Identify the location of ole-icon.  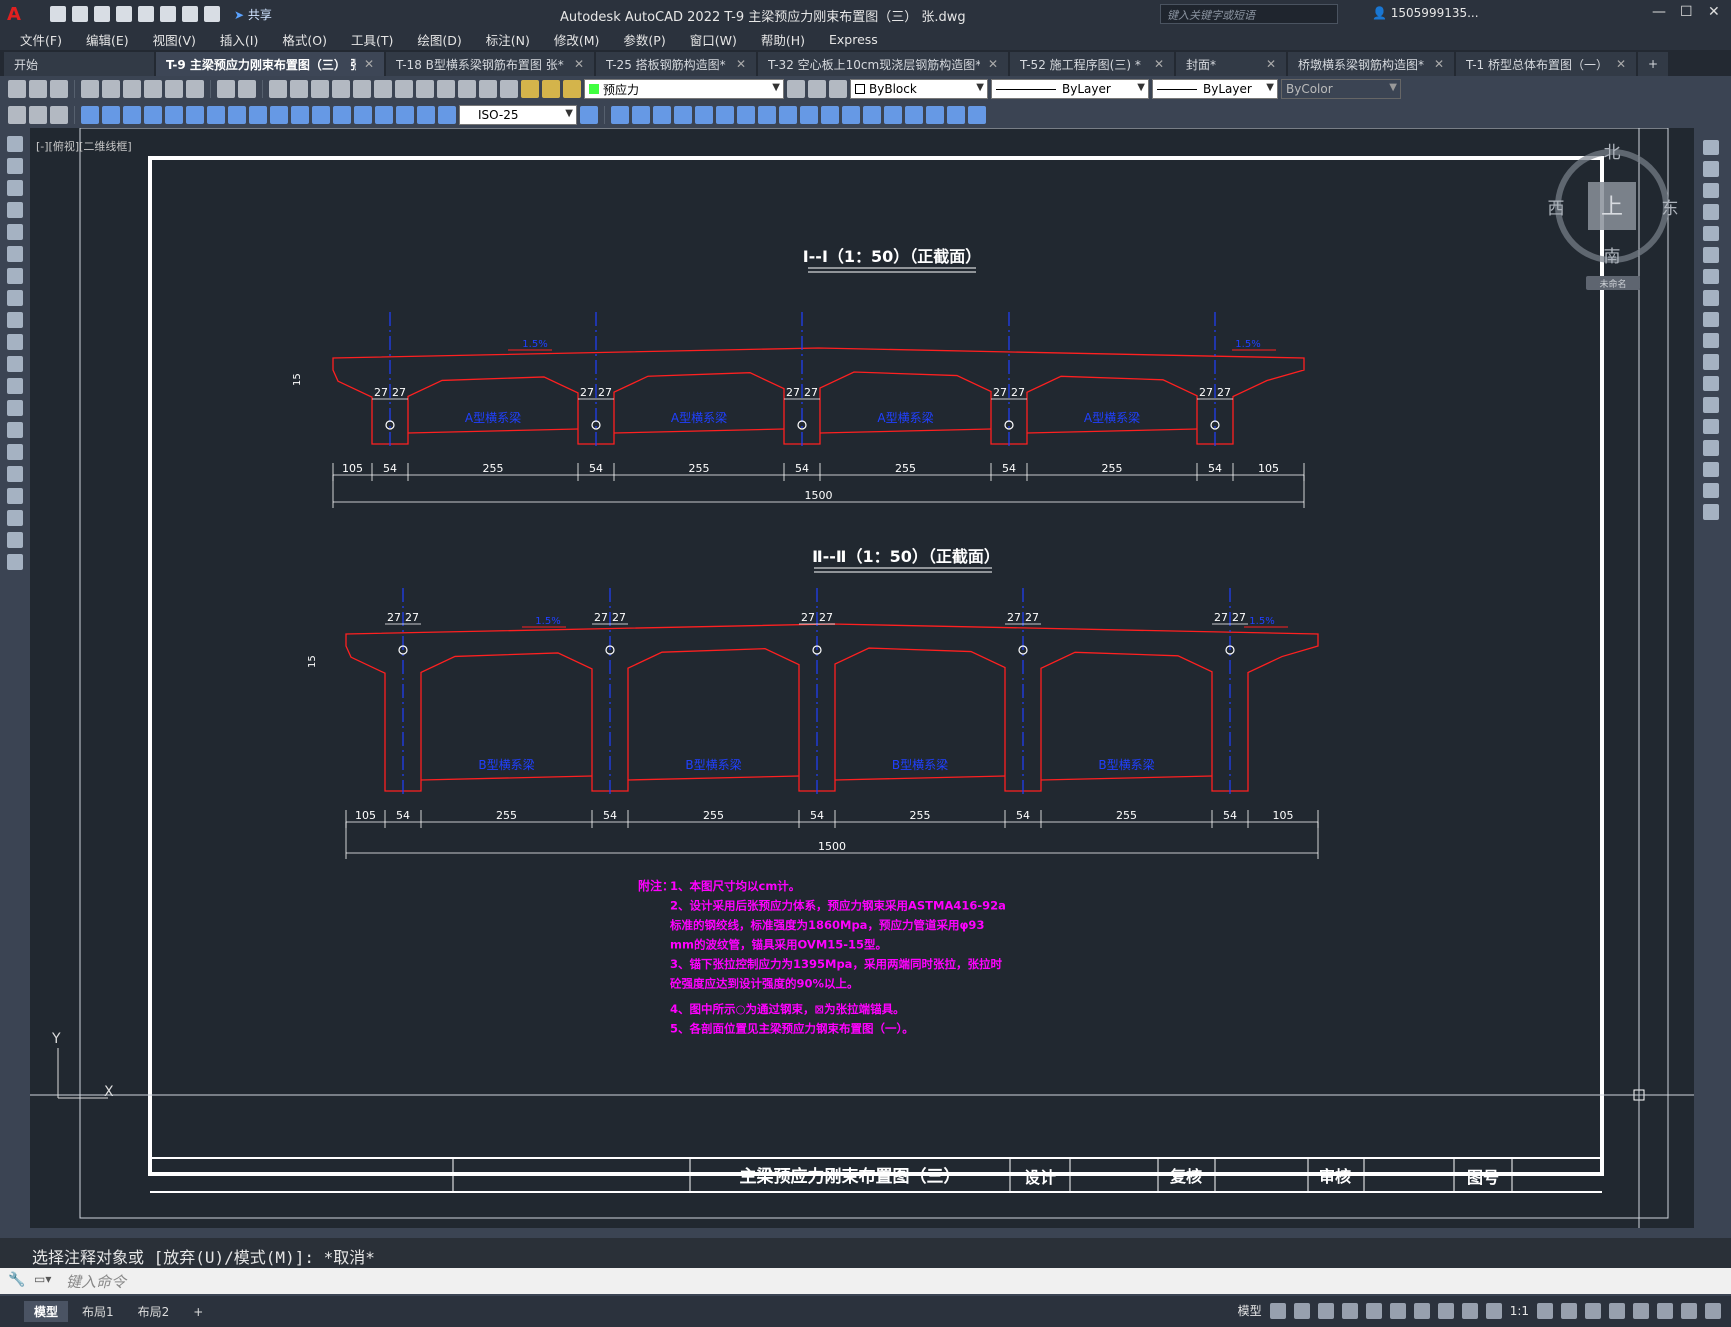
(956, 115).